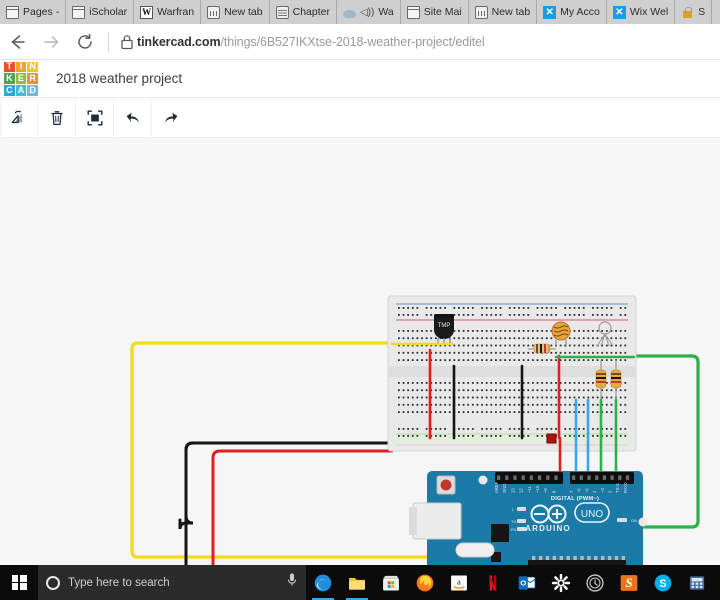 This screenshot has width=720, height=600. What do you see at coordinates (292, 582) in the screenshot?
I see `microphone-icon` at bounding box center [292, 582].